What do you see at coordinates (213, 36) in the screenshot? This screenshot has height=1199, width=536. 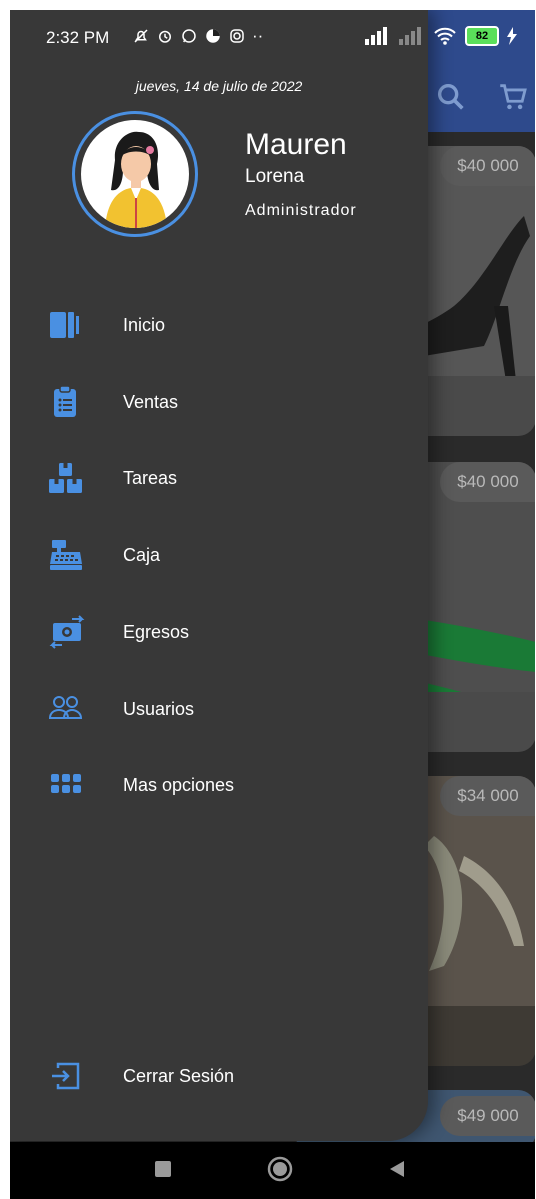 I see `app-notification-icon` at bounding box center [213, 36].